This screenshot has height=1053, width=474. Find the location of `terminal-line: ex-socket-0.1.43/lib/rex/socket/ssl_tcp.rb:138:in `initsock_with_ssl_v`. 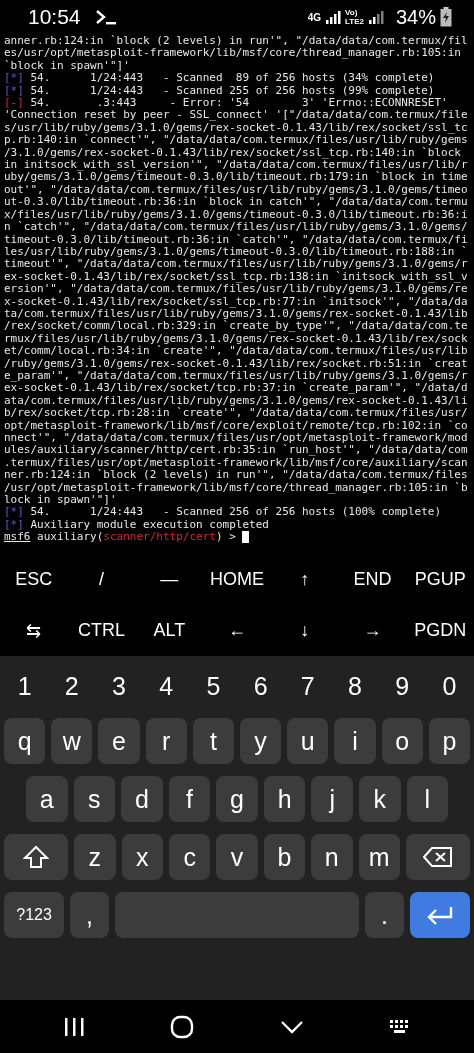

terminal-line: ex-socket-0.1.43/lib/rex/socket/ssl_tcp.rb:138:in `initsock_with_ssl_v is located at coordinates (236, 276).